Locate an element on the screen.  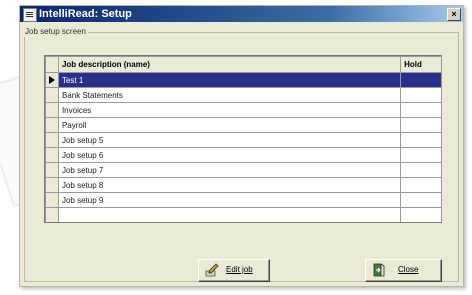
column-header-hold: Hold is located at coordinates (421, 64).